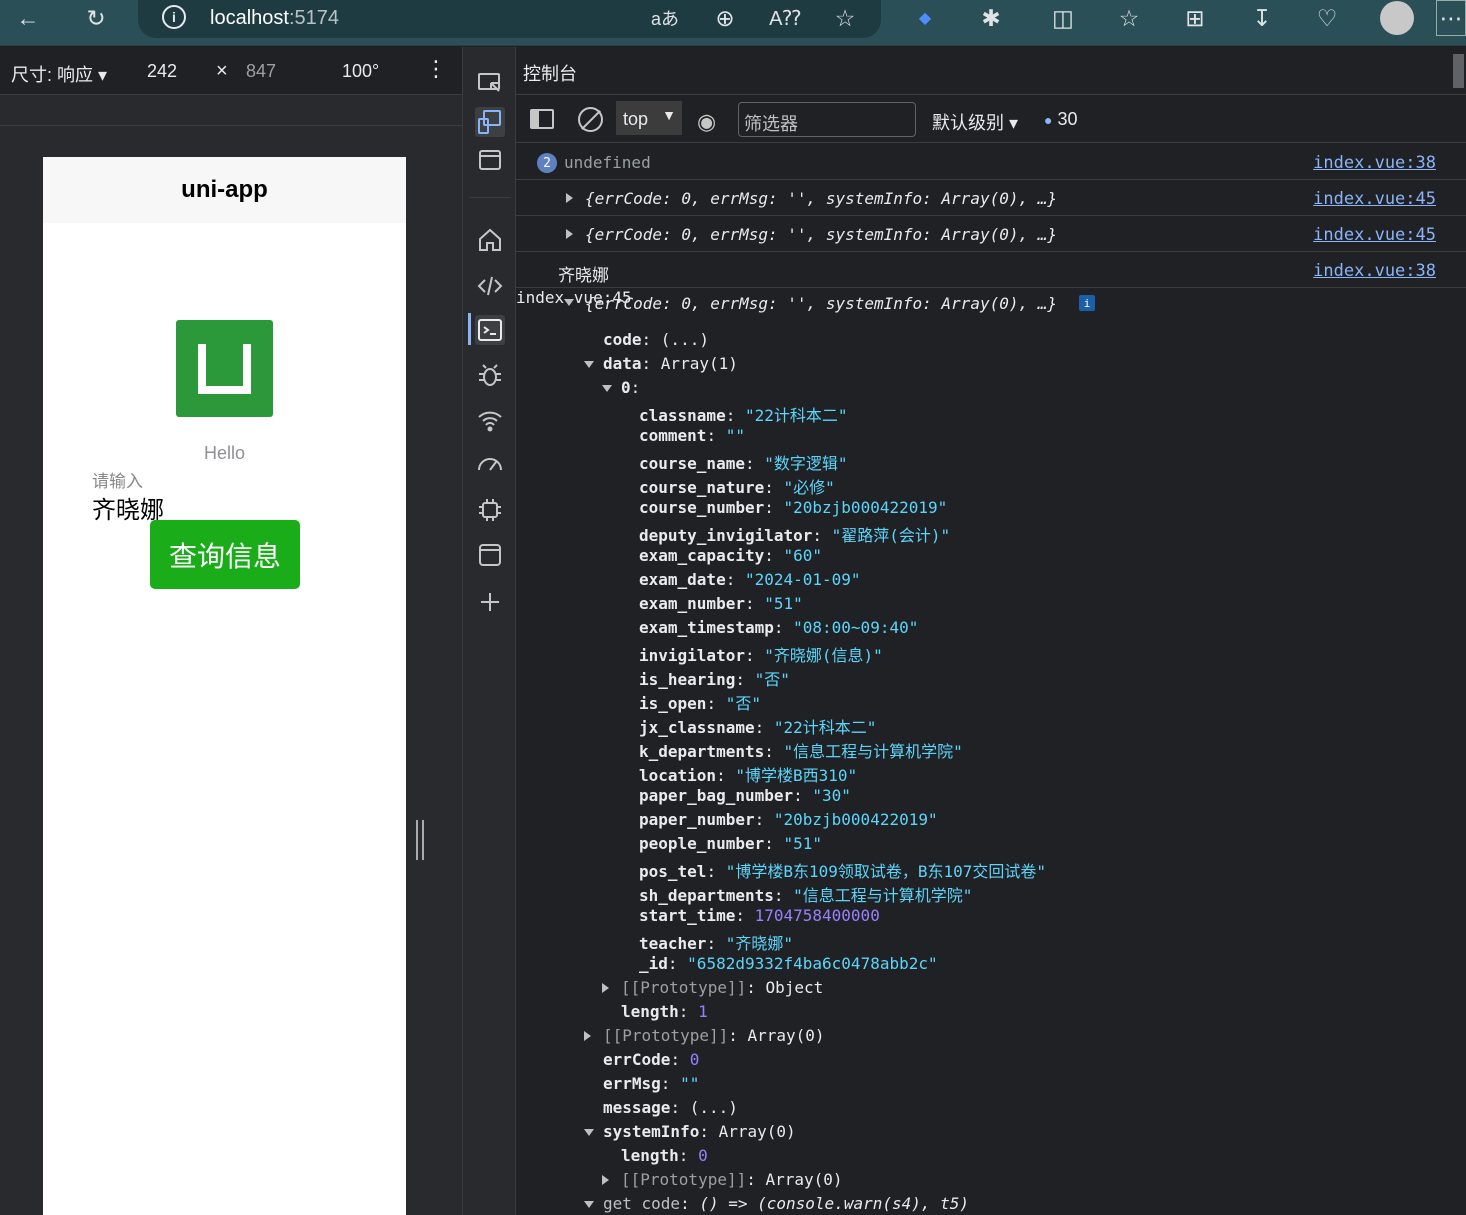 Image resolution: width=1466 pixels, height=1215 pixels. What do you see at coordinates (925, 18) in the screenshot?
I see `extension-icon: ◆` at bounding box center [925, 18].